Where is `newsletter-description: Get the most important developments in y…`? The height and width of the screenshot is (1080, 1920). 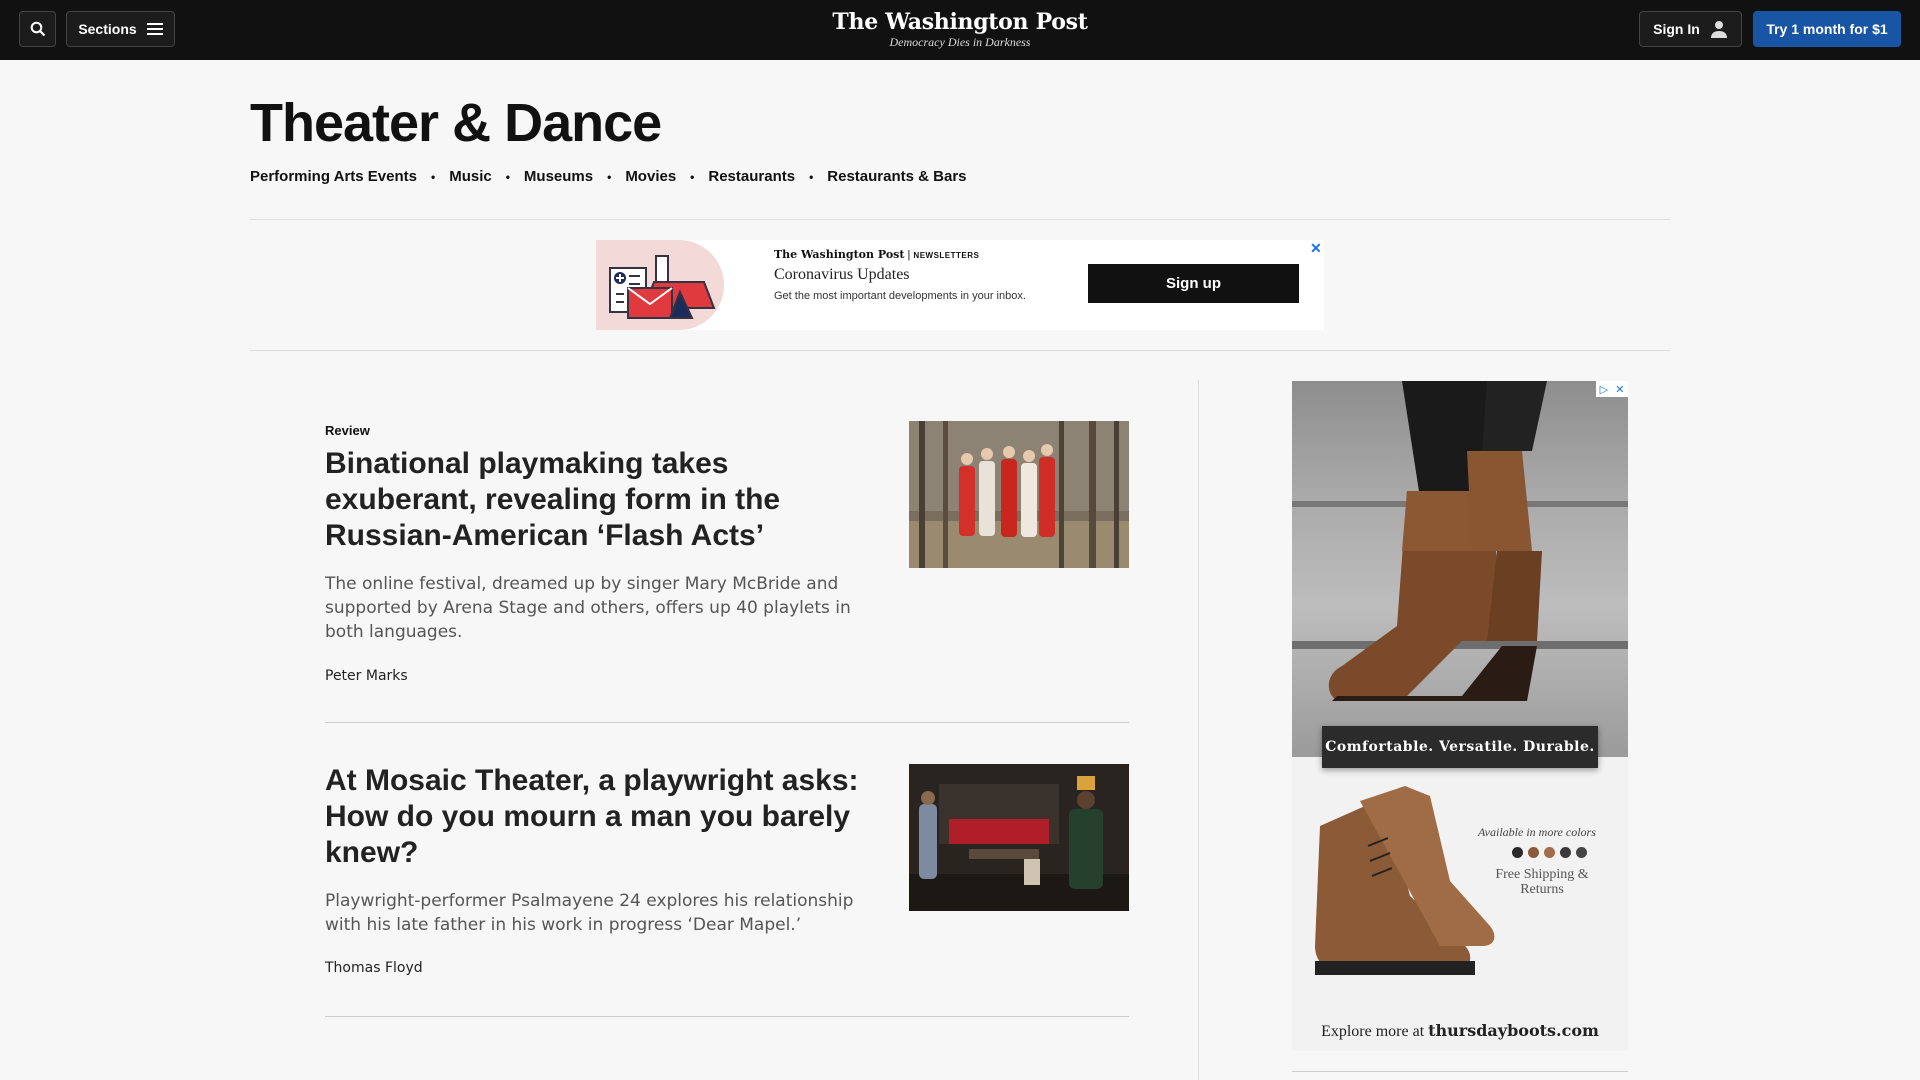
newsletter-description: Get the most important developments in y… is located at coordinates (900, 296).